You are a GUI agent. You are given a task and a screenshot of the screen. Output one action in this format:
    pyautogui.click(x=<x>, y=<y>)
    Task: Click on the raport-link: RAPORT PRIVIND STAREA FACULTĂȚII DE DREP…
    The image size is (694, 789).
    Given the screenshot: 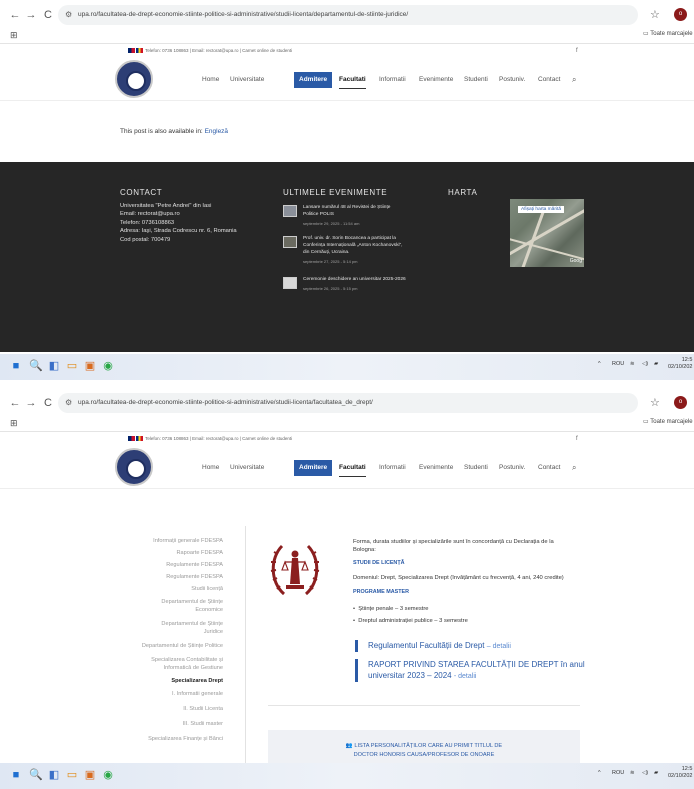 What is the action you would take?
    pyautogui.click(x=470, y=670)
    